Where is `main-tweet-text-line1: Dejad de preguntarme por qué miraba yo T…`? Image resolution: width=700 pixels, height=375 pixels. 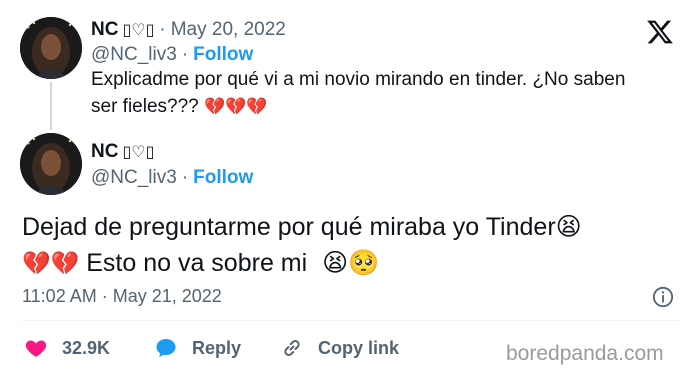 main-tweet-text-line1: Dejad de preguntarme por qué miraba yo T… is located at coordinates (289, 227).